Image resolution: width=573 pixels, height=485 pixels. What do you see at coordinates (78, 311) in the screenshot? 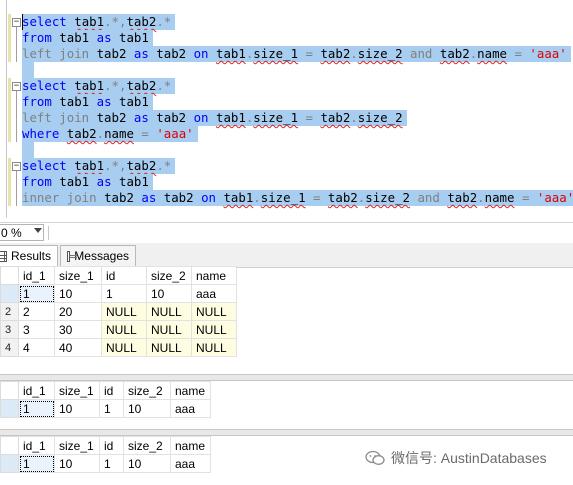
I see `table-cell: 20` at bounding box center [78, 311].